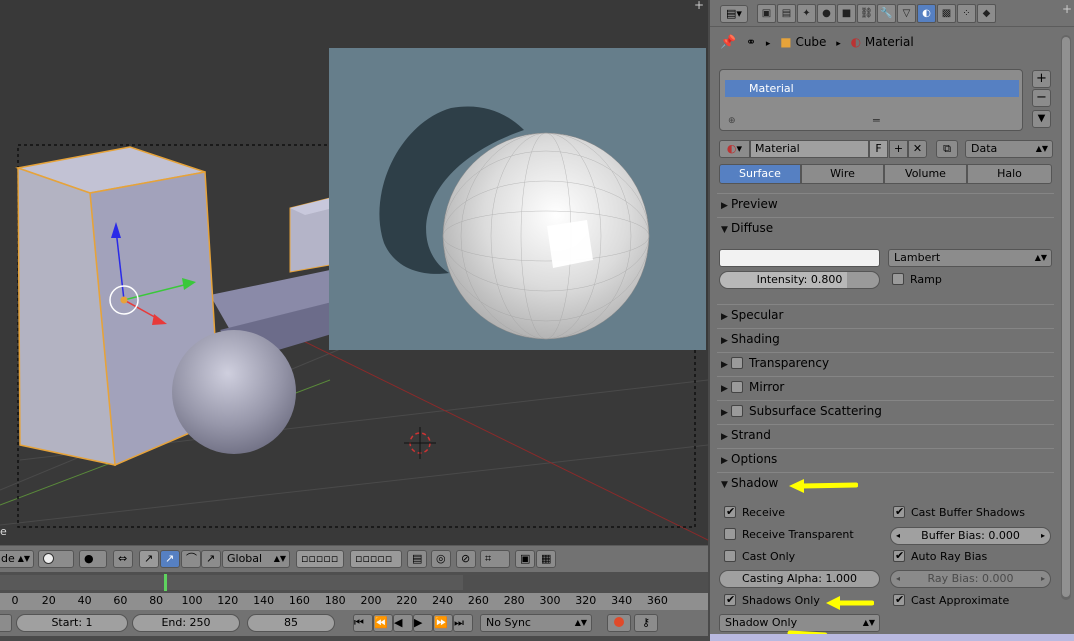 This screenshot has width=1074, height=641. What do you see at coordinates (886, 13) in the screenshot?
I see `modifiers-tab-icon: 🔧` at bounding box center [886, 13].